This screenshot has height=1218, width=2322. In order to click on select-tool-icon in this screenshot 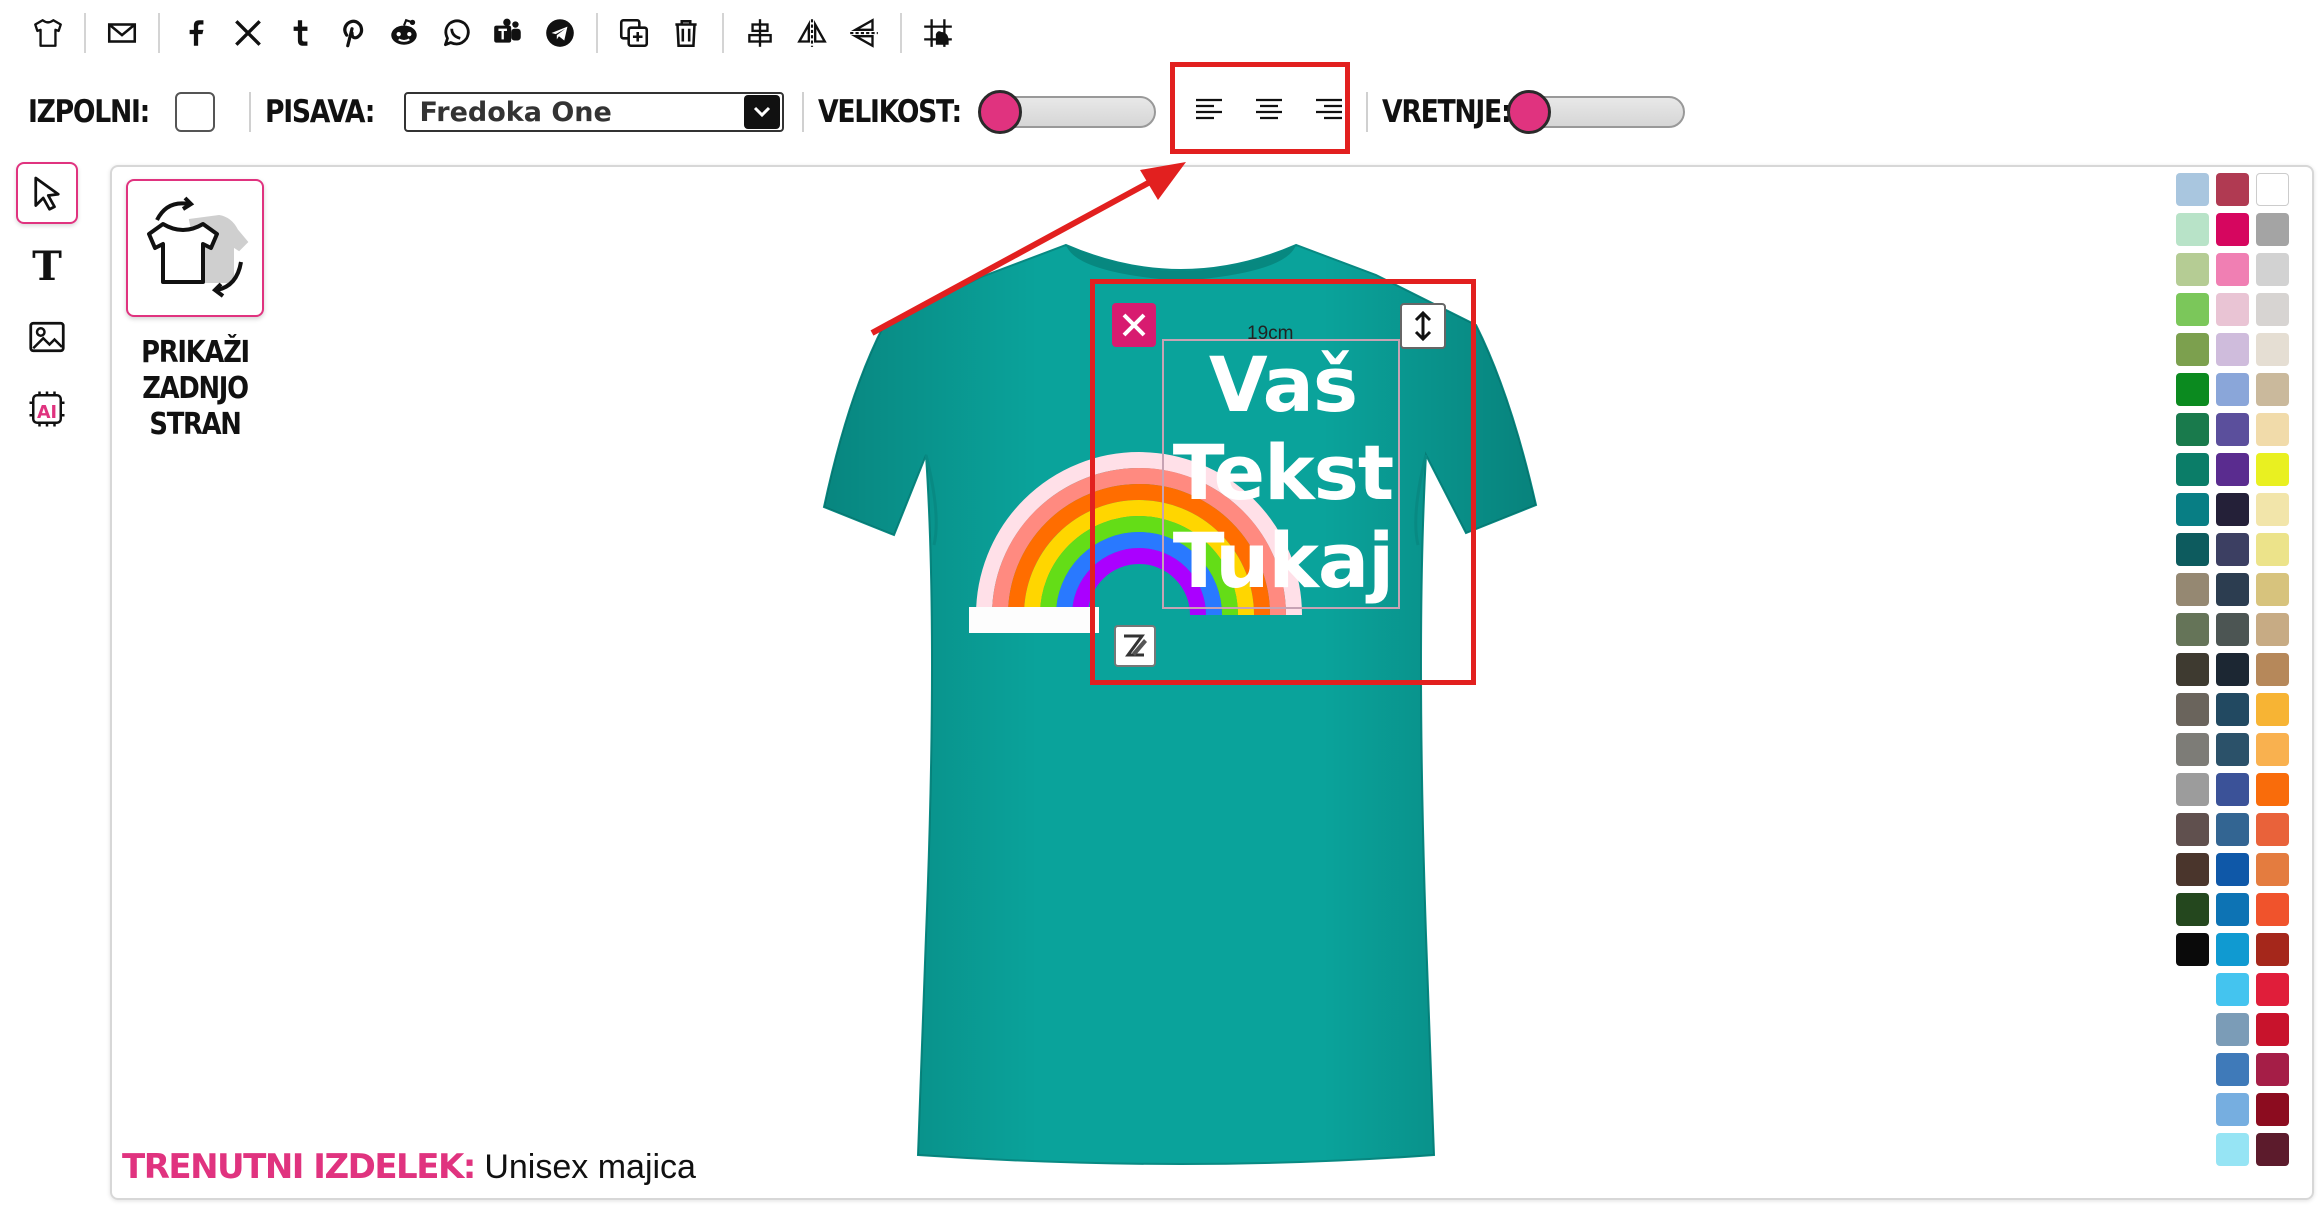, I will do `click(47, 193)`.